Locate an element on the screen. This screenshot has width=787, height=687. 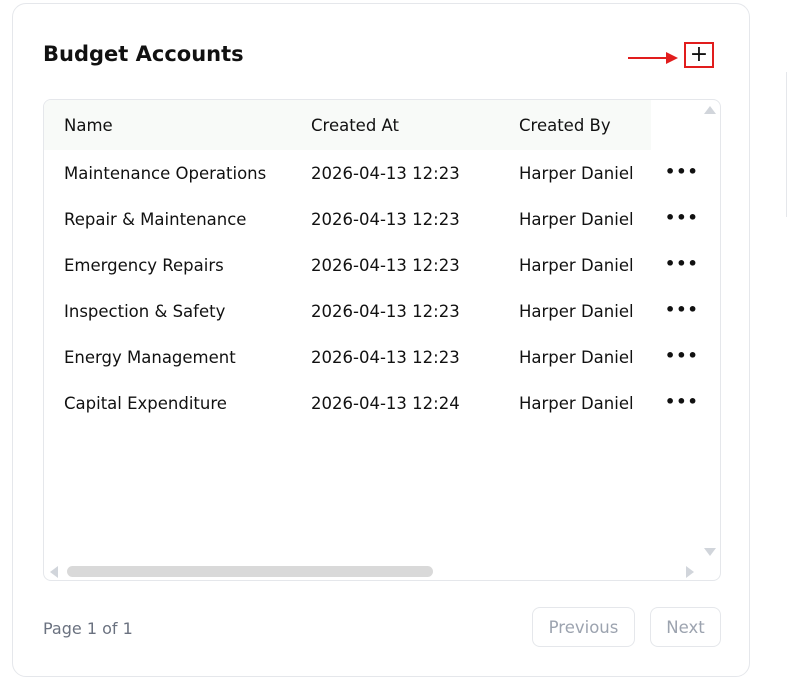
cell-name: Emergency Repairs is located at coordinates (144, 265).